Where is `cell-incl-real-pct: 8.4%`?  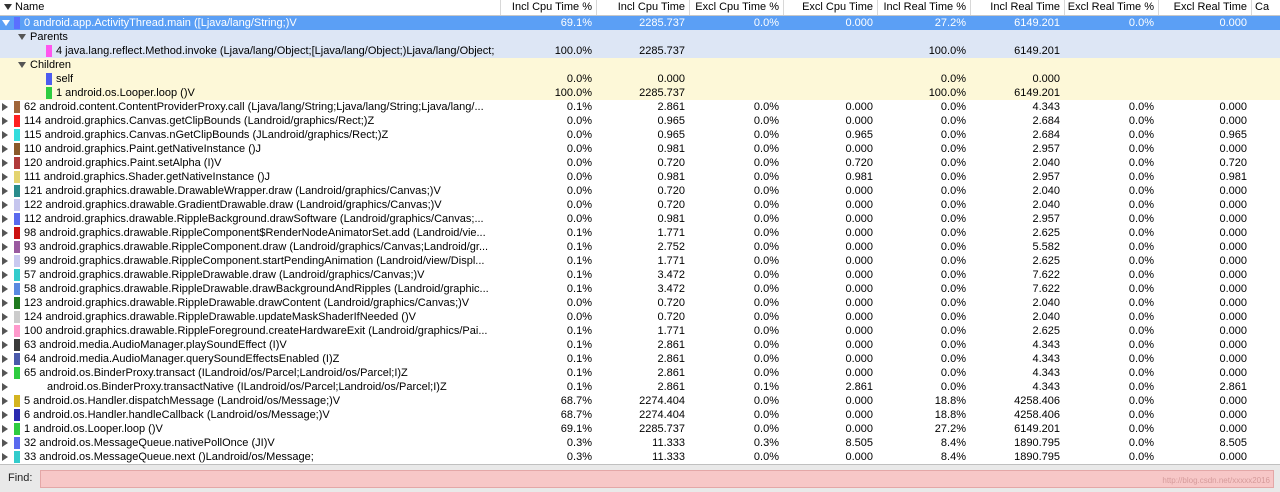
cell-incl-real-pct: 8.4% is located at coordinates (953, 443).